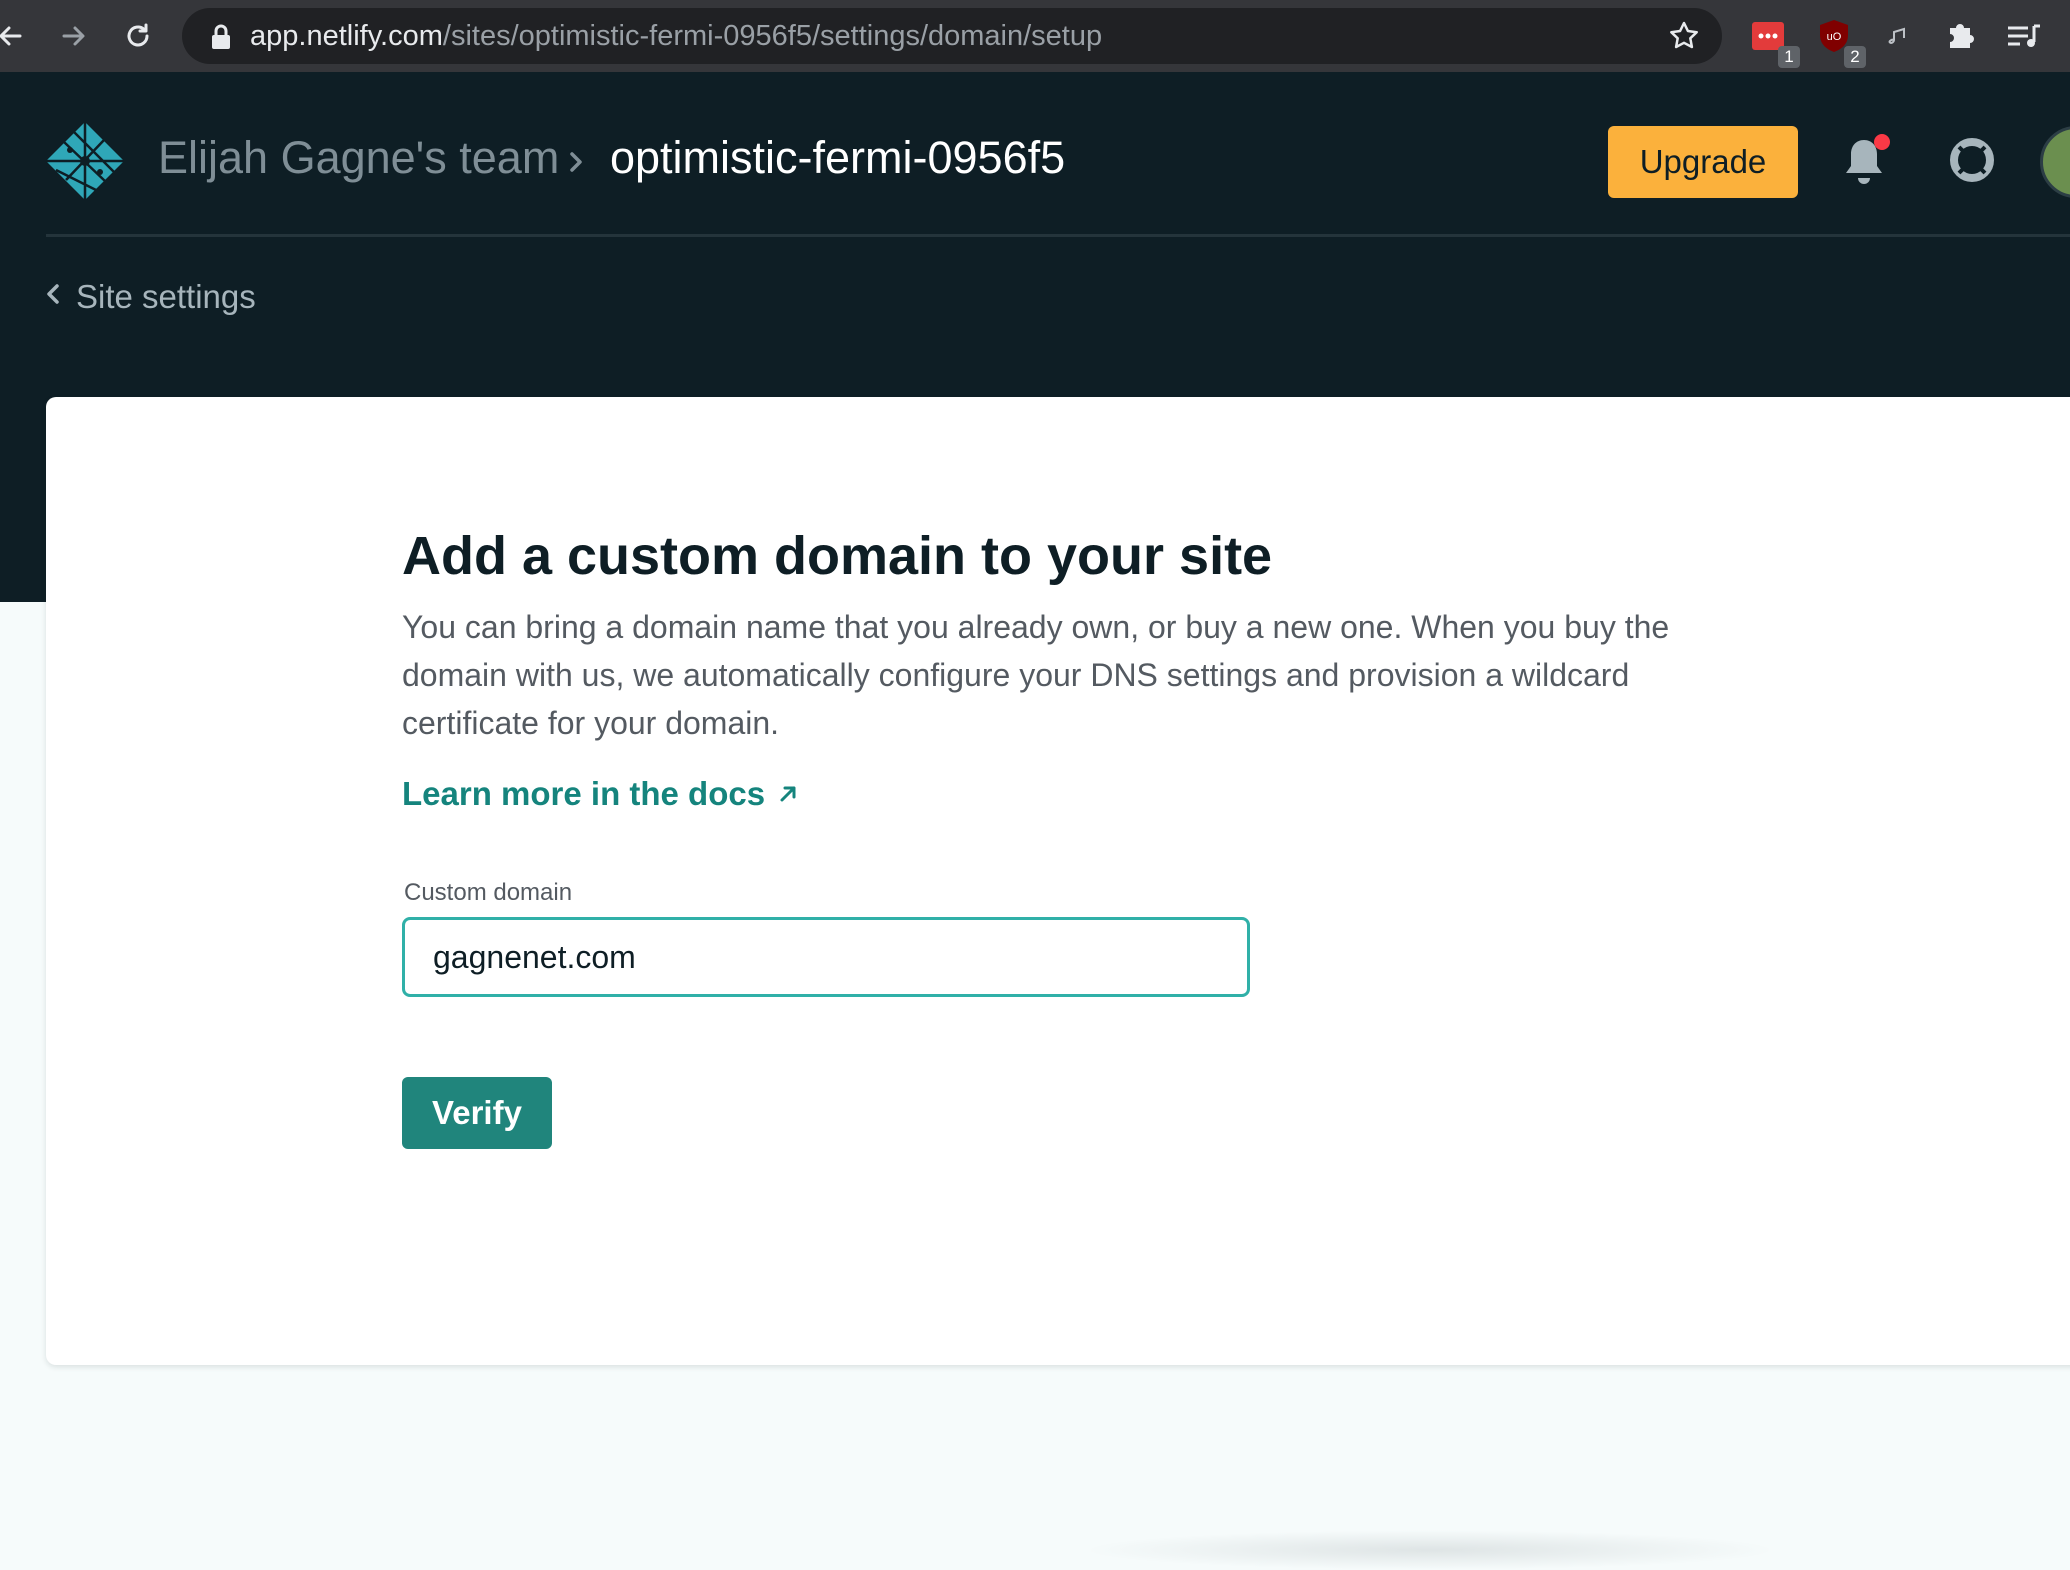 This screenshot has height=1570, width=2070. I want to click on reload-icon, so click(138, 36).